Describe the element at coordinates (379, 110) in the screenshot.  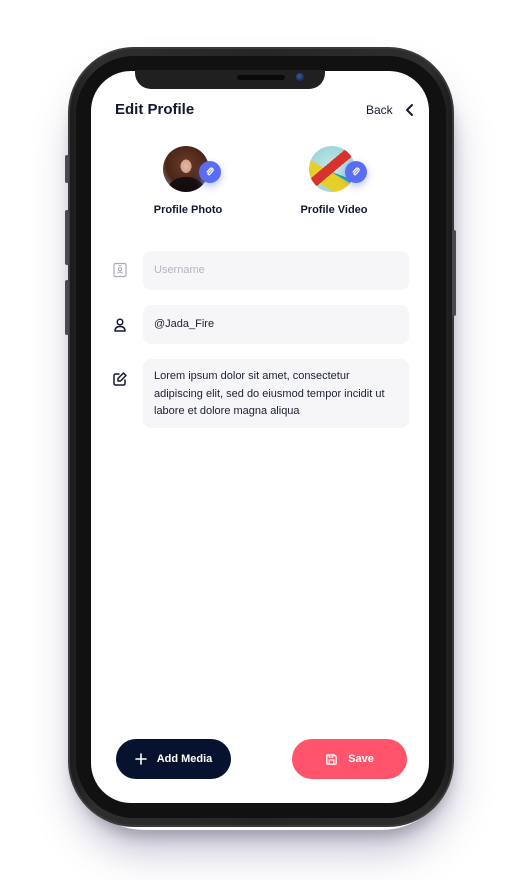
I see `back-label: Back` at that location.